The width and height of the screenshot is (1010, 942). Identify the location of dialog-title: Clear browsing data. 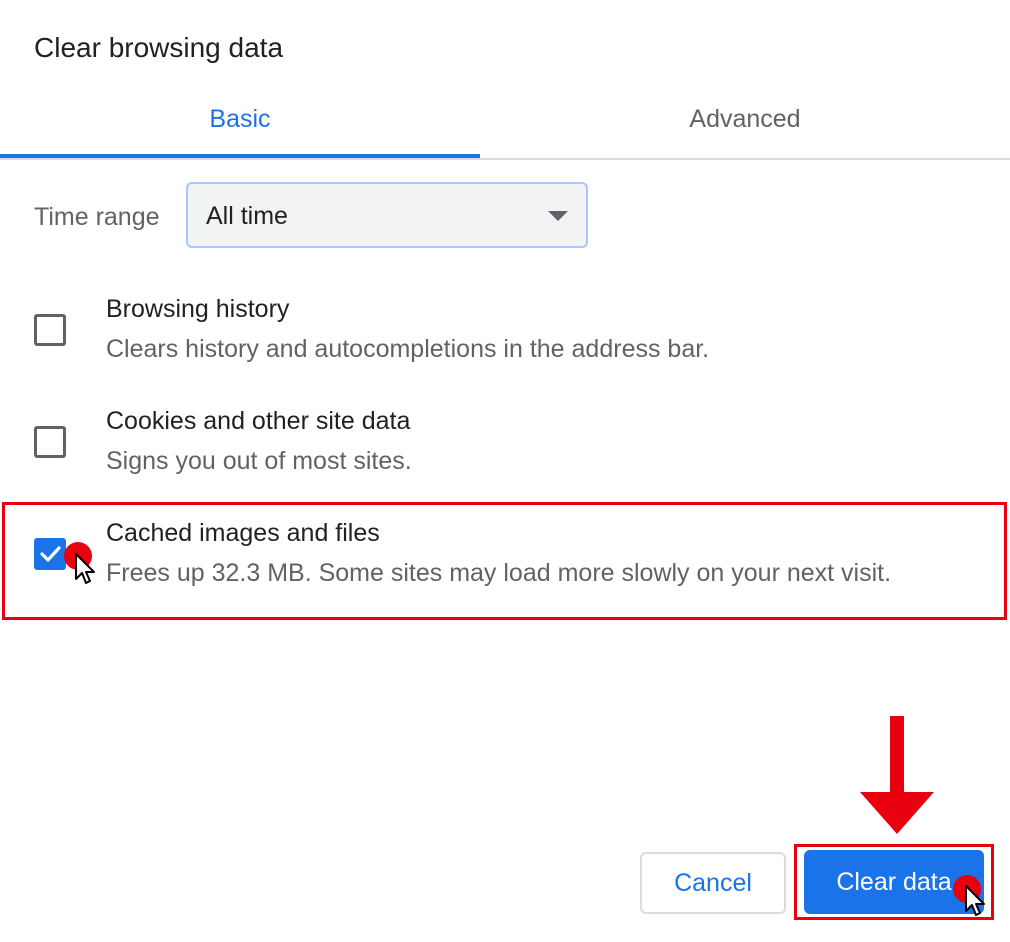
(159, 47).